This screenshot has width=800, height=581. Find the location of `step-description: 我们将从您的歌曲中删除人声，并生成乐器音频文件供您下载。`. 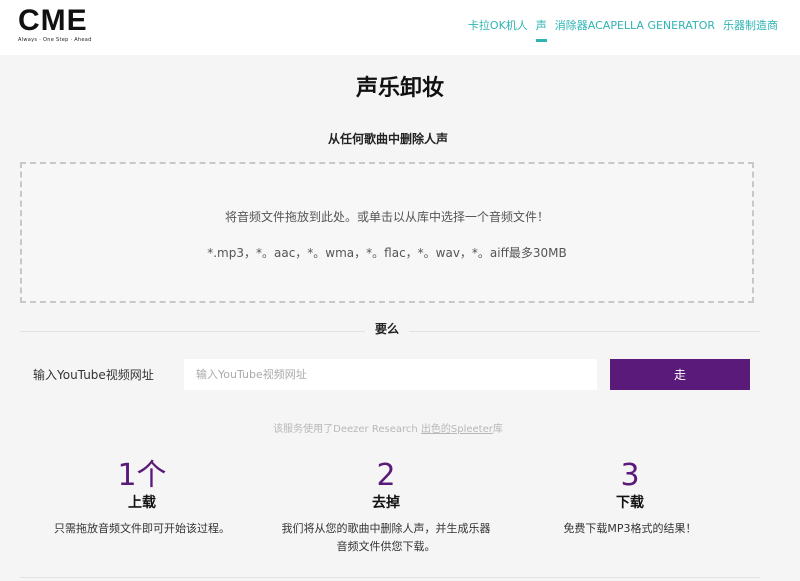

step-description: 我们将从您的歌曲中删除人声，并生成乐器音频文件供您下载。 is located at coordinates (386, 537).